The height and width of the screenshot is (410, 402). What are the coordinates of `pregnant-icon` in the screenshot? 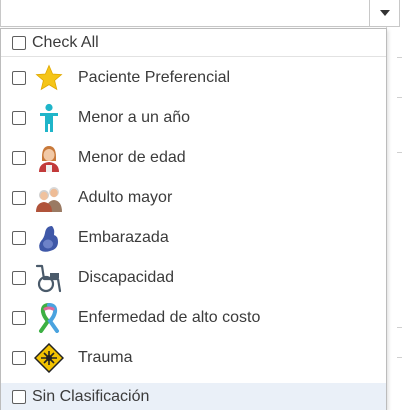 It's located at (49, 238).